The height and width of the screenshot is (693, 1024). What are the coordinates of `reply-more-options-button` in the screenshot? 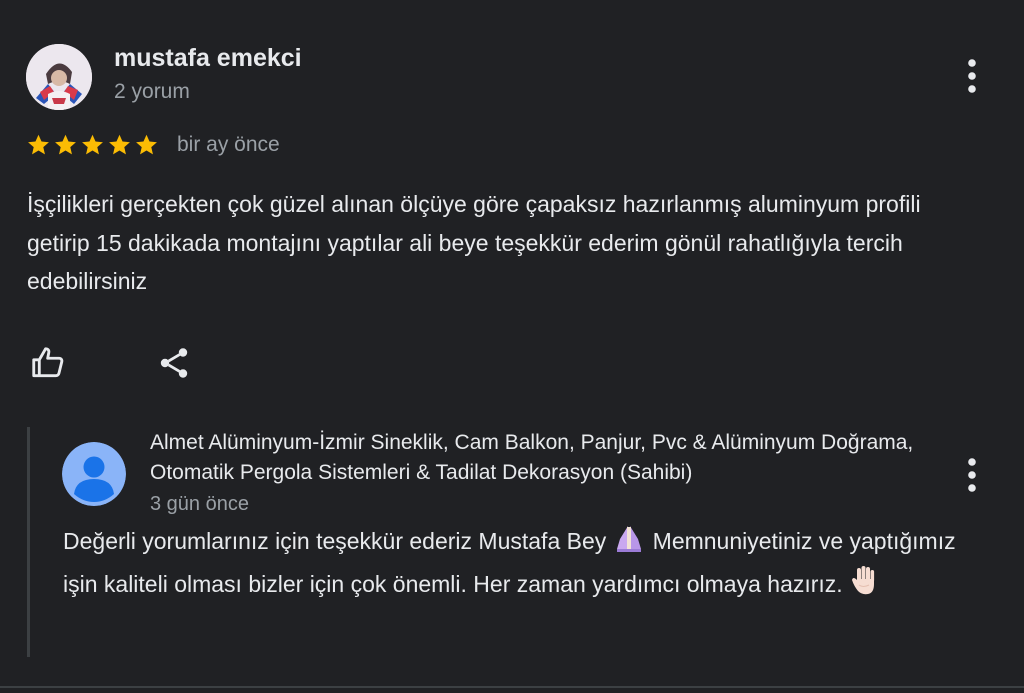 It's located at (972, 475).